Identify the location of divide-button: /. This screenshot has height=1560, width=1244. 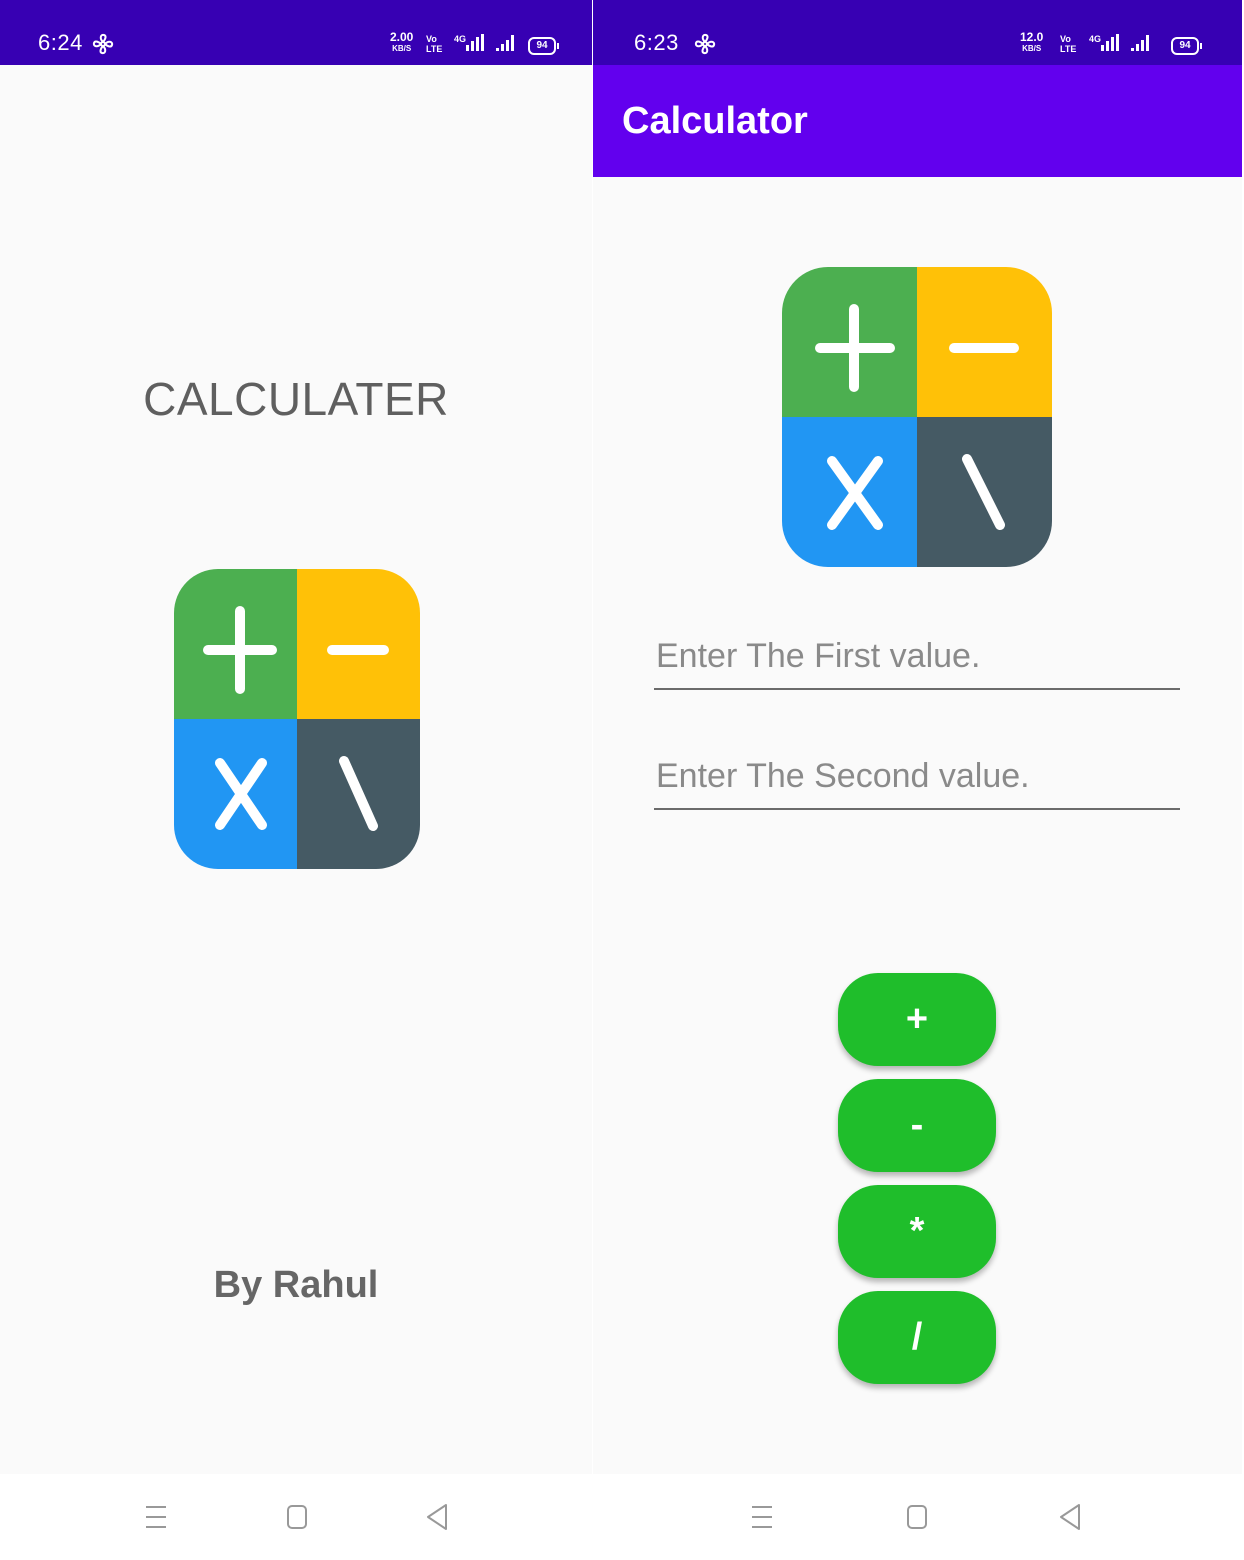
(917, 1337).